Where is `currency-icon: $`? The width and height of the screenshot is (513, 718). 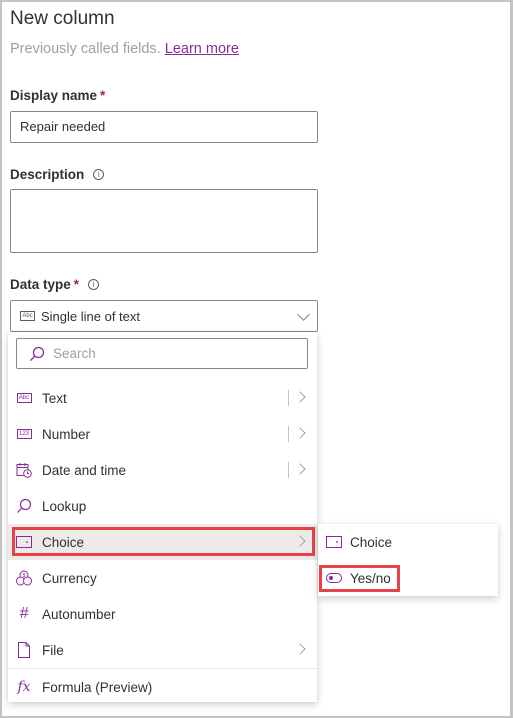 currency-icon: $ is located at coordinates (24, 578).